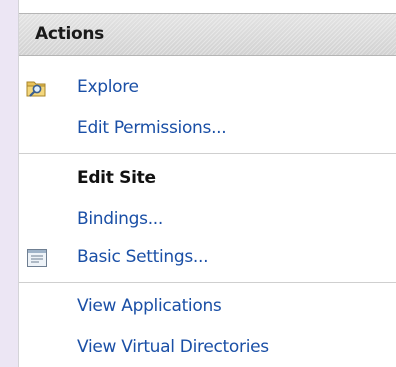  What do you see at coordinates (37, 88) in the screenshot?
I see `folder-explore-icon` at bounding box center [37, 88].